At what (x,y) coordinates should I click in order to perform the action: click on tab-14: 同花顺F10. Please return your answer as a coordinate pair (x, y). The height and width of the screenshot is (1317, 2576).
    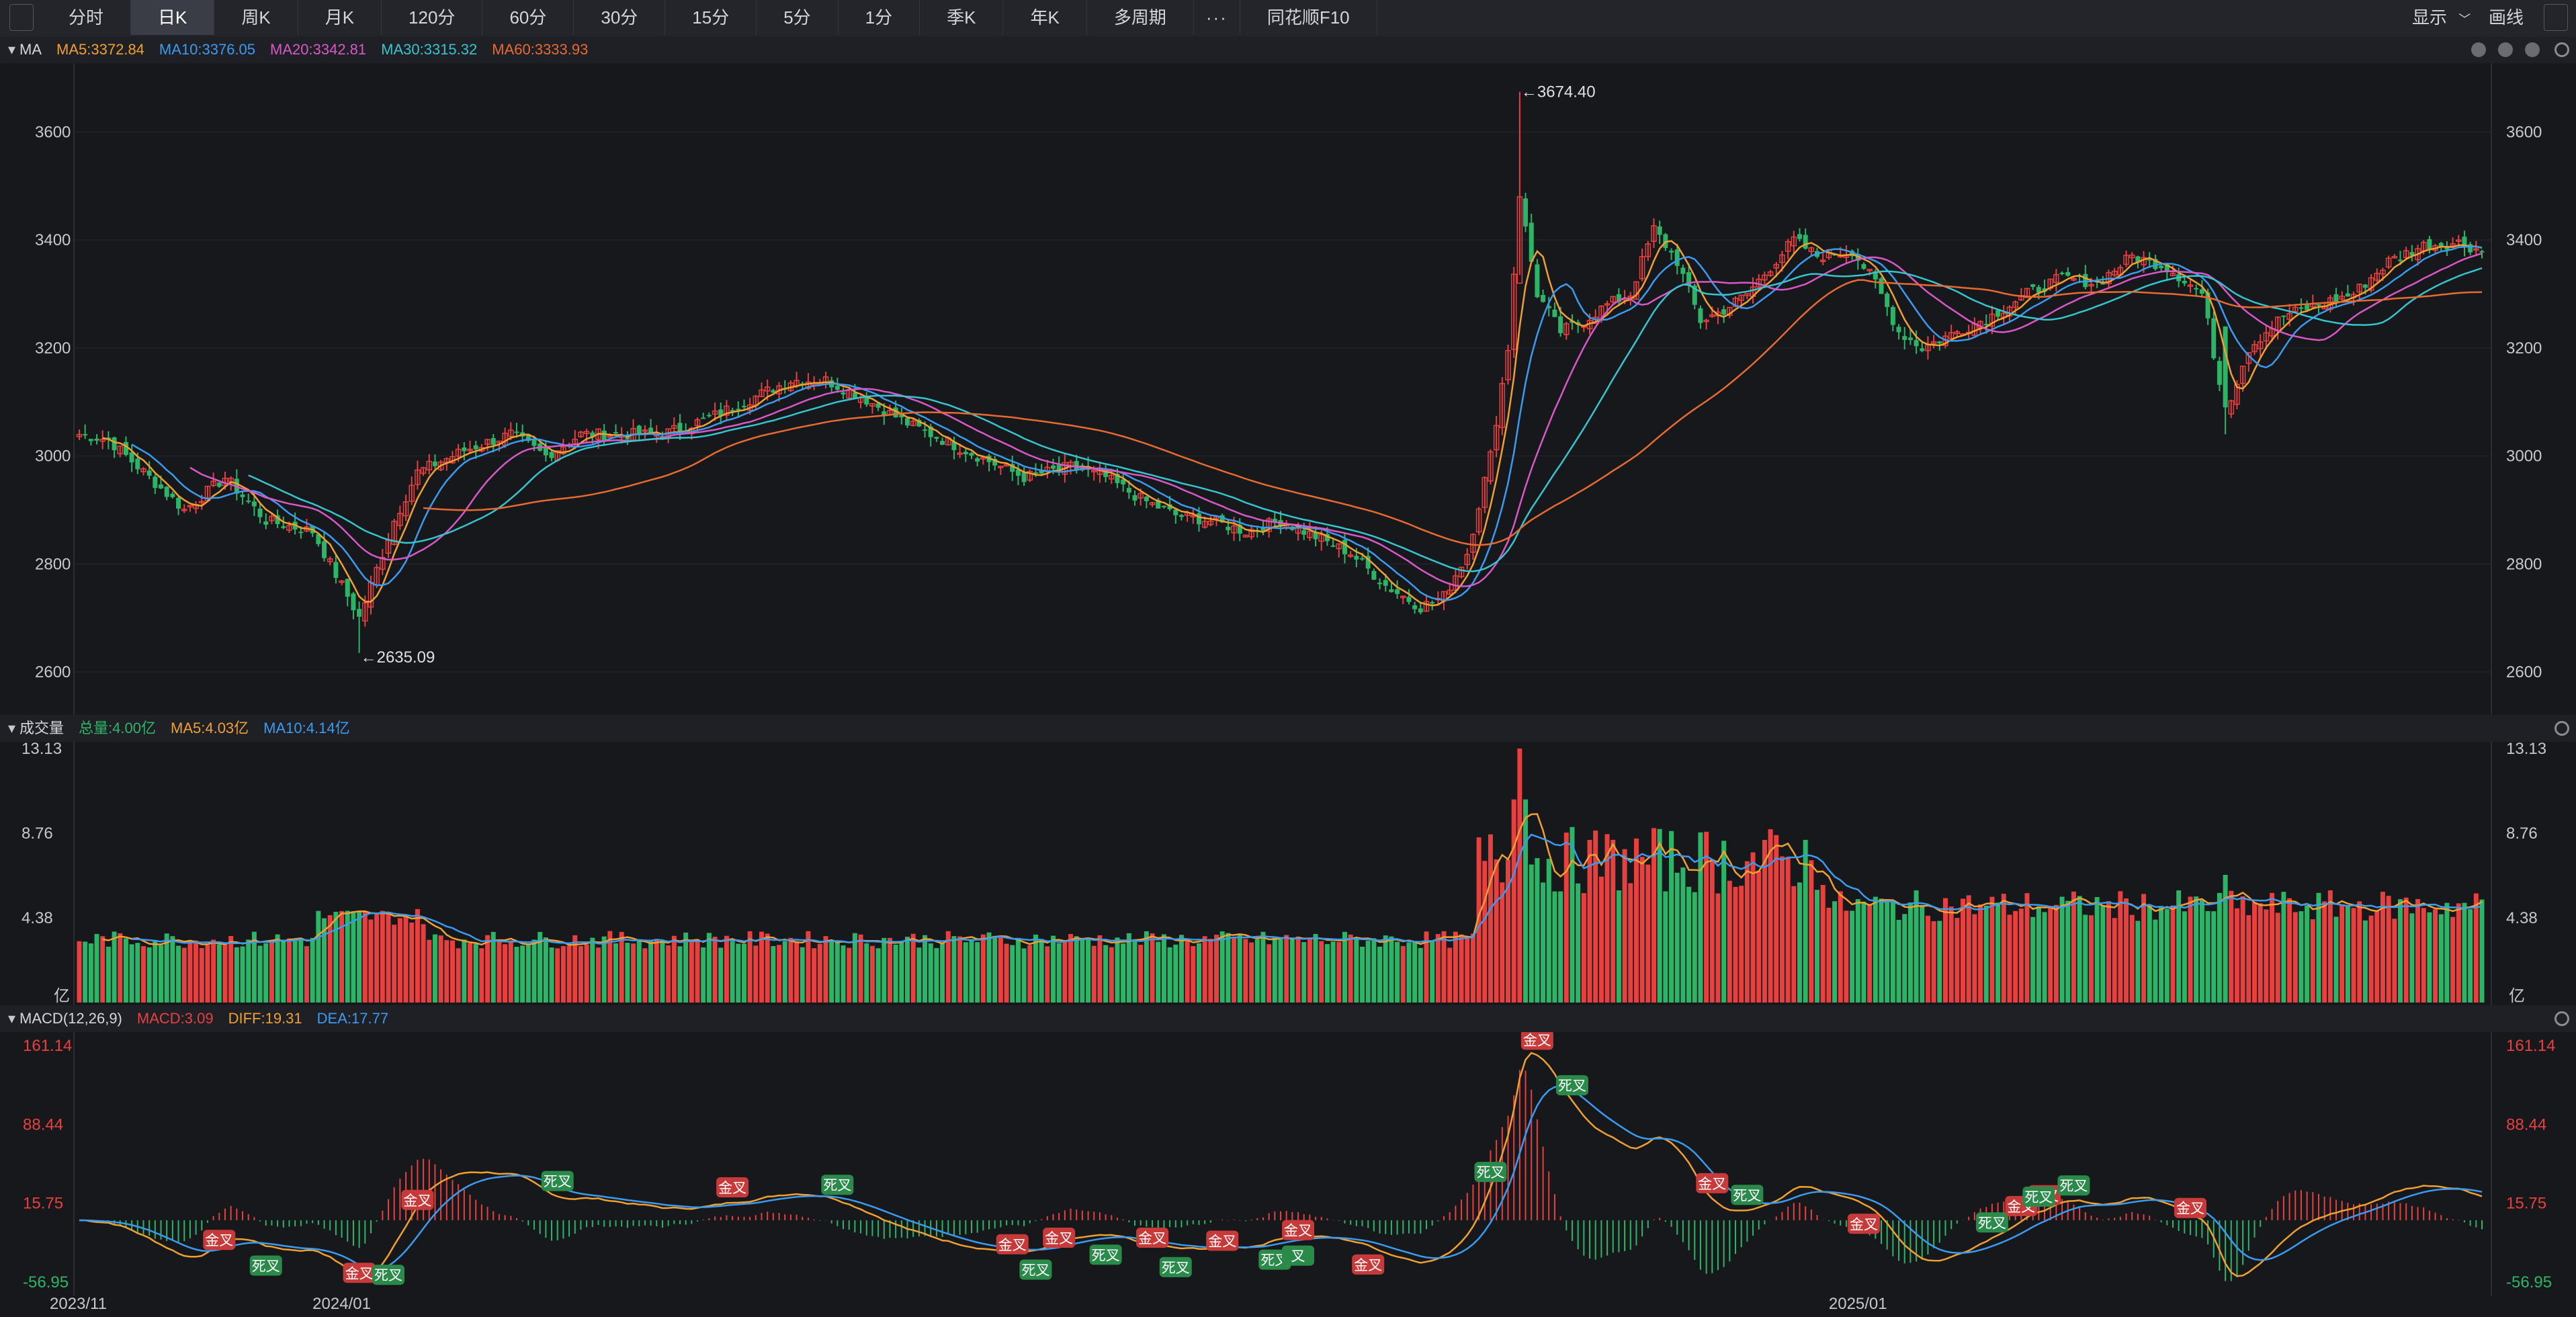
    Looking at the image, I should click on (1308, 17).